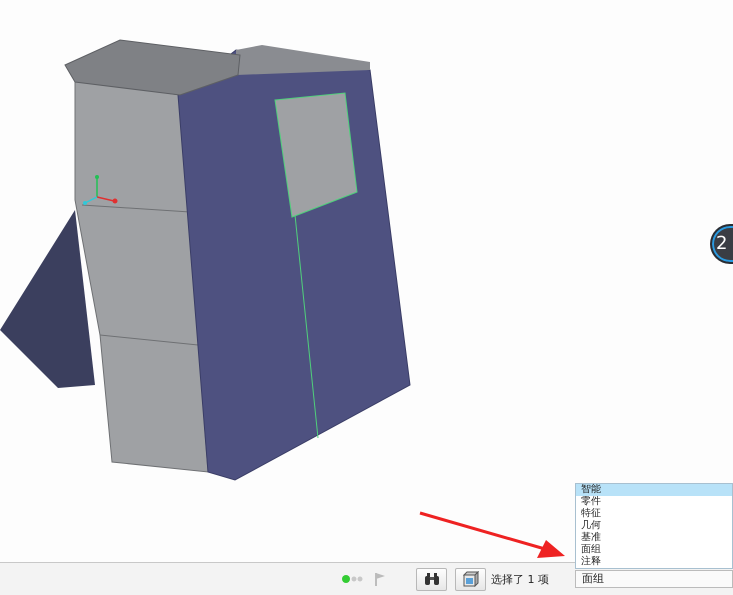  Describe the element at coordinates (520, 579) in the screenshot. I see `selection-count-text: 选择了 1 项` at that location.